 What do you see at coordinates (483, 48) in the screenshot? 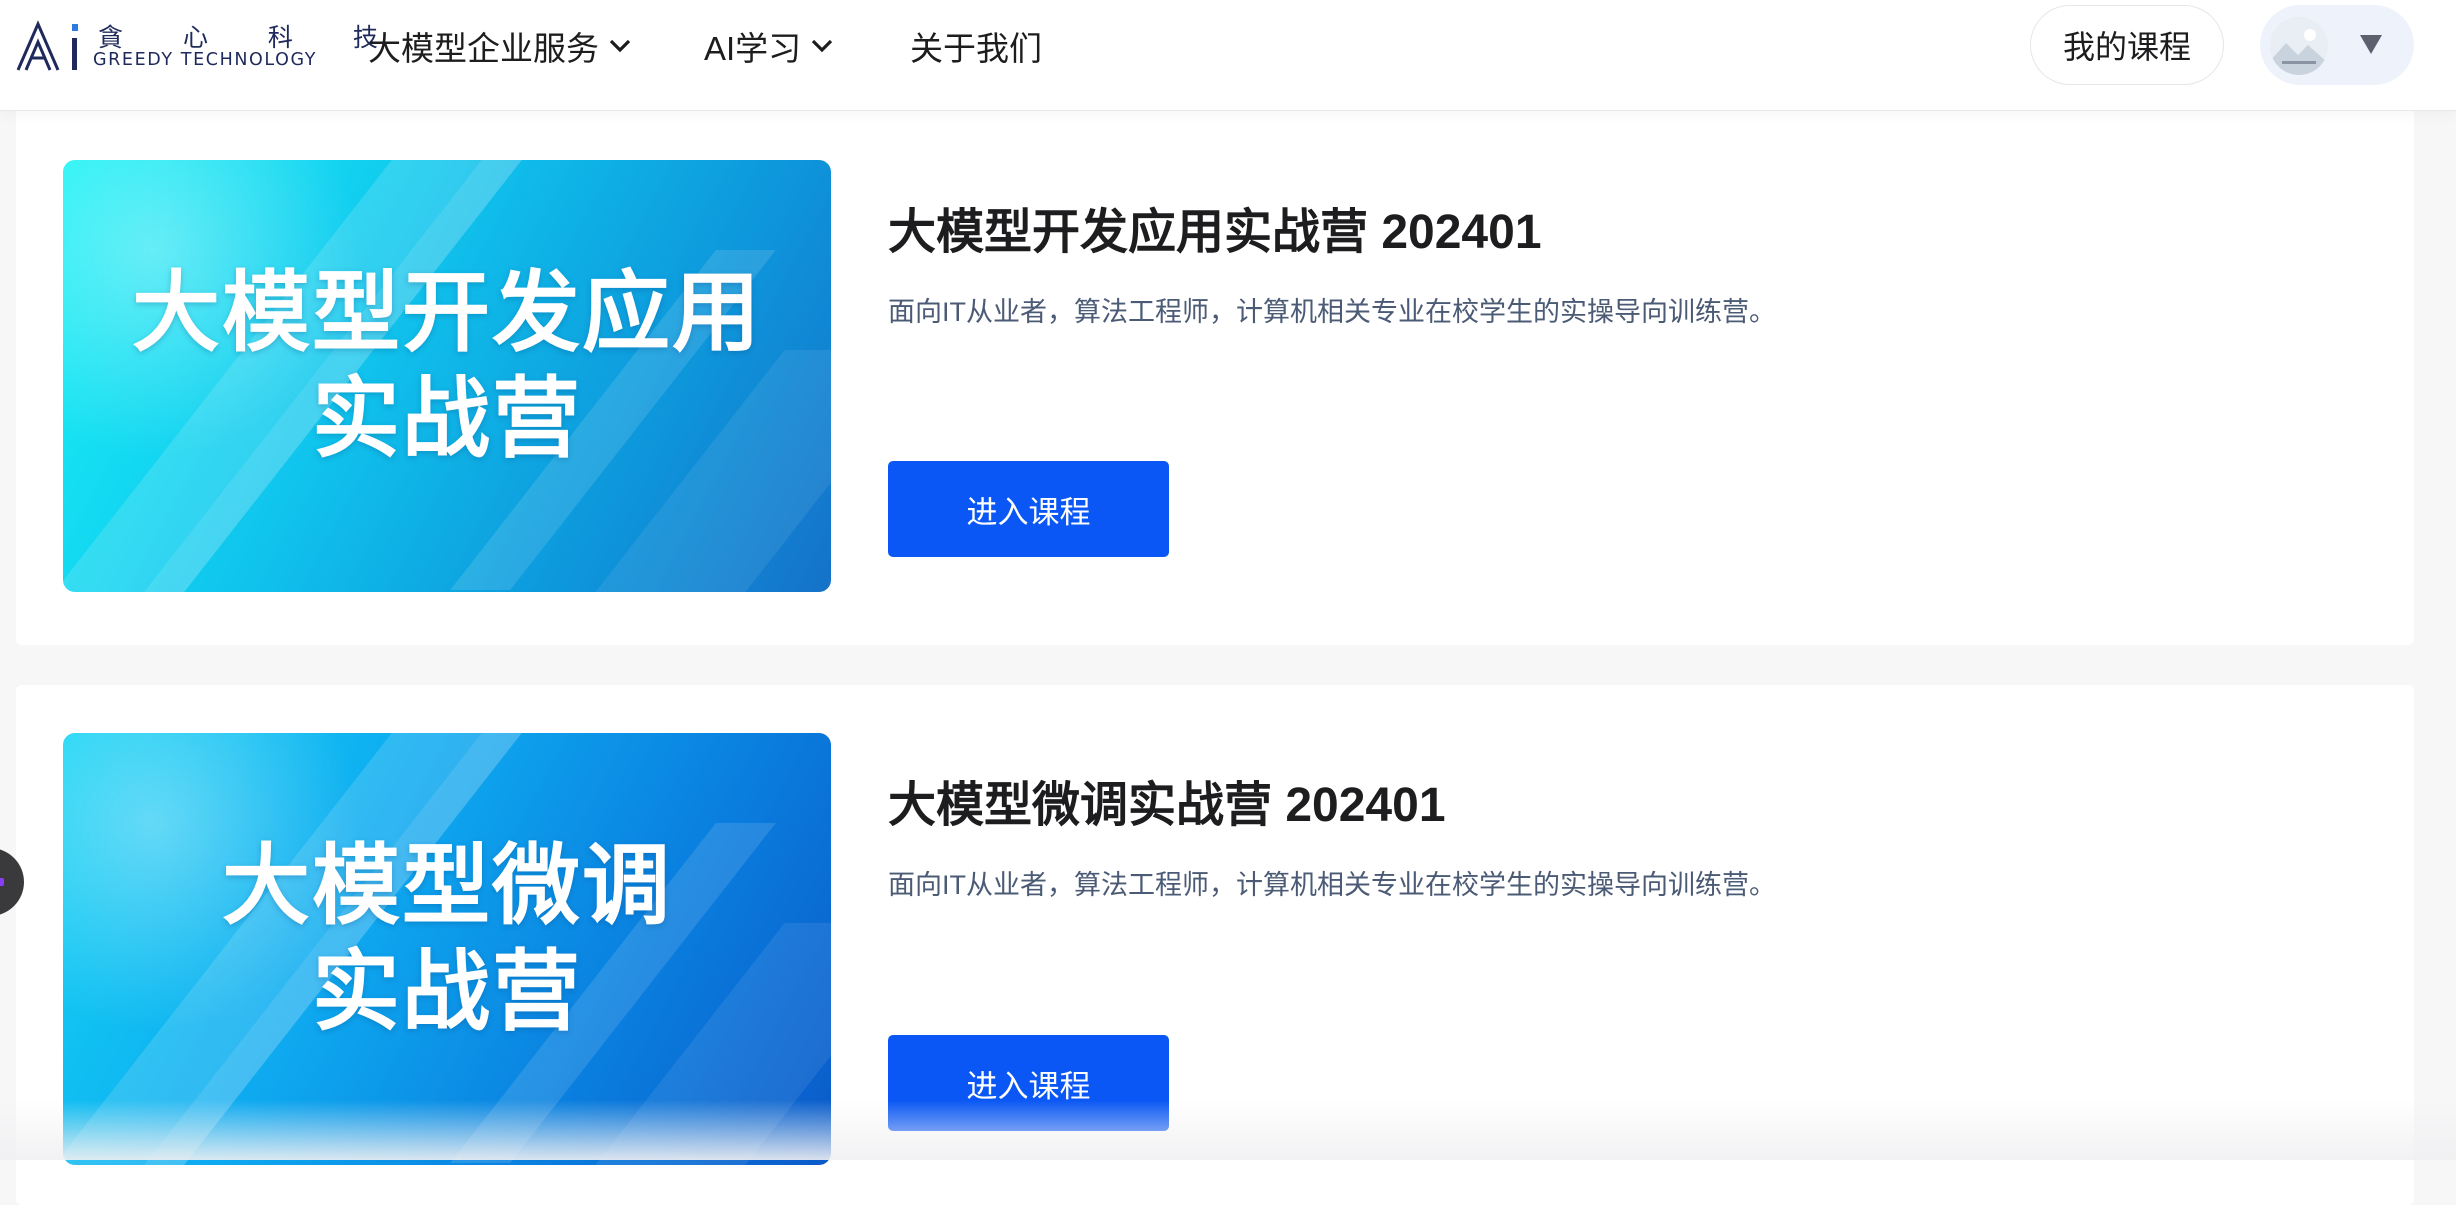
I see `nav-enterprise-services-label: 大模型企业服务` at bounding box center [483, 48].